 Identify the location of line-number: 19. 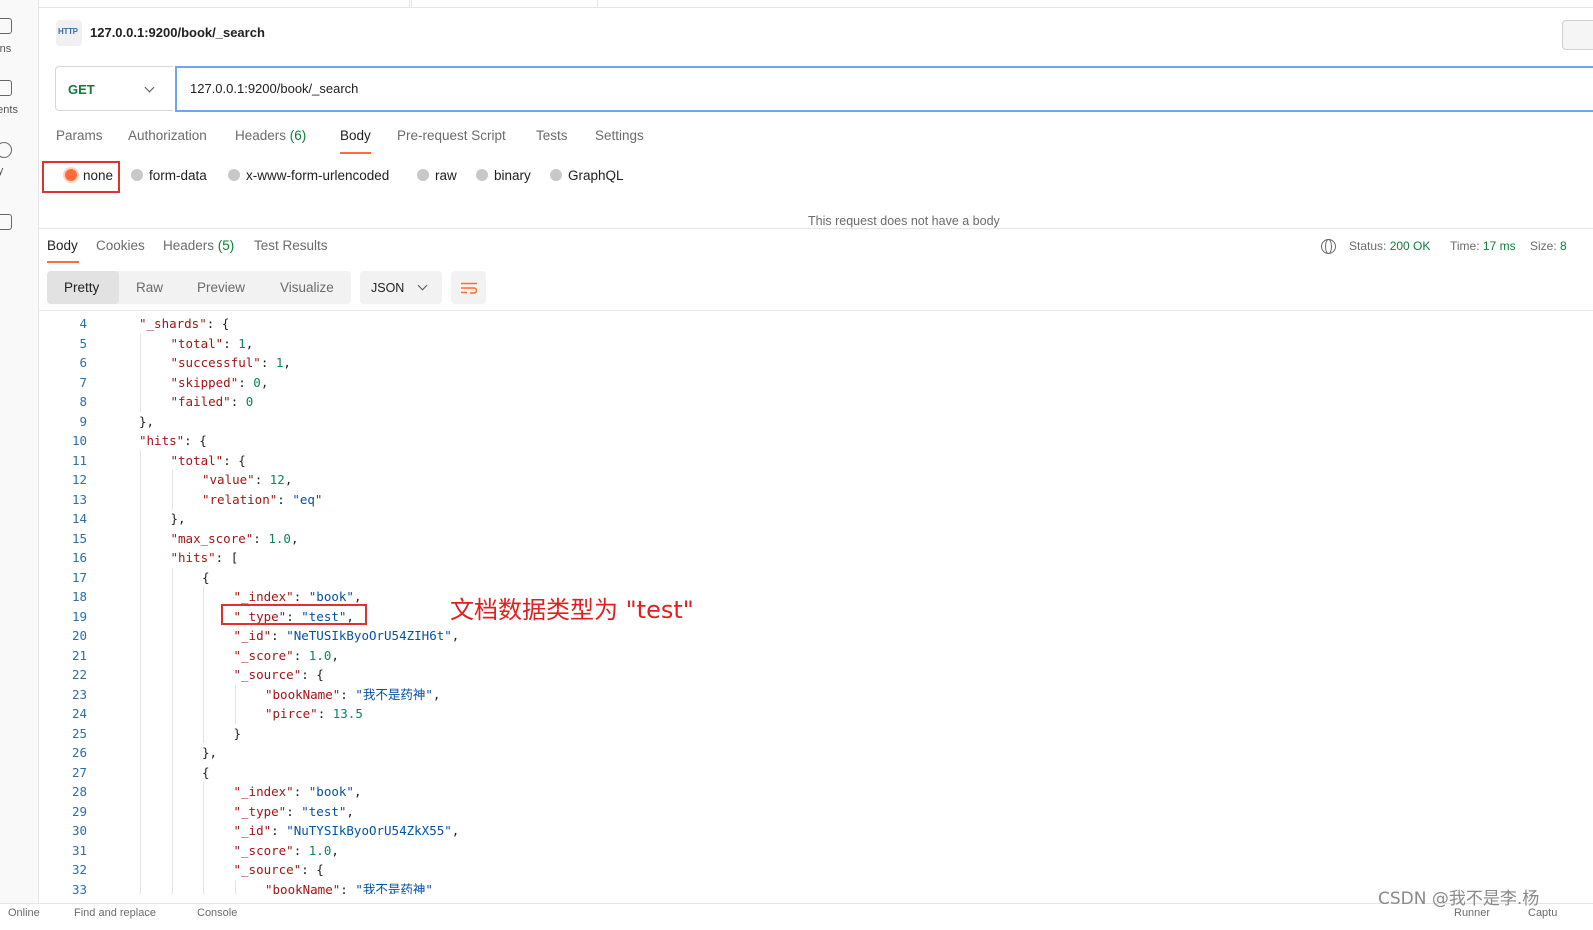
(79, 616).